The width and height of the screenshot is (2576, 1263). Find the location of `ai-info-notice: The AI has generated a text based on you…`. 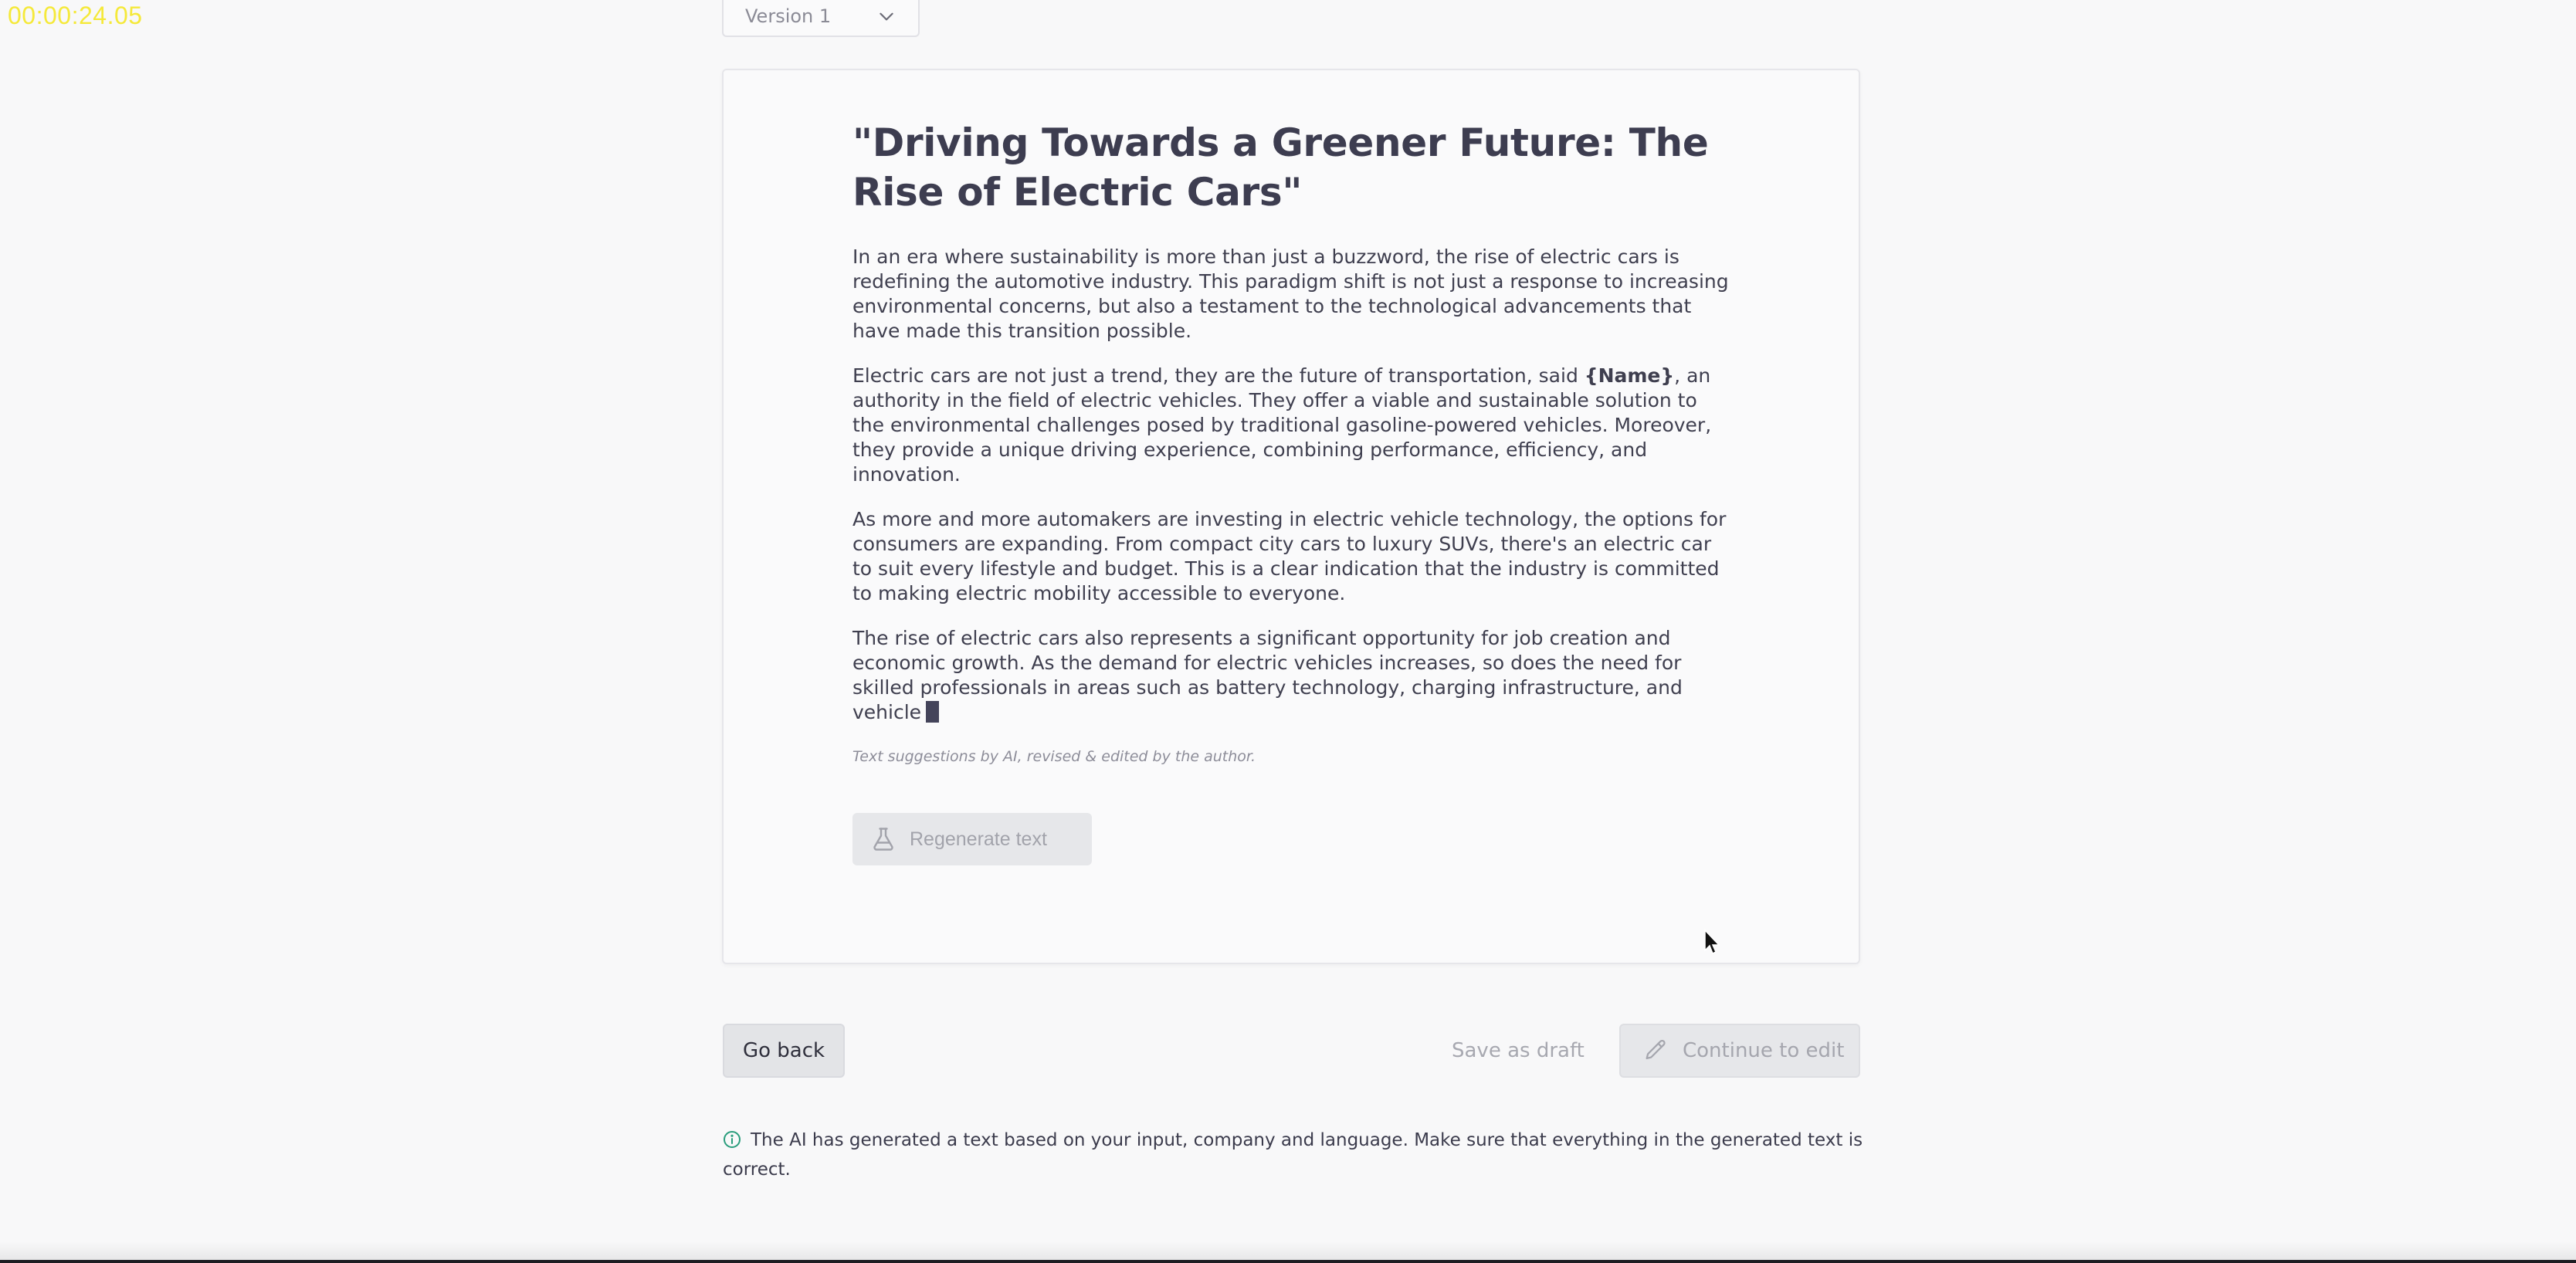

ai-info-notice: The AI has generated a text based on you… is located at coordinates (1294, 1155).